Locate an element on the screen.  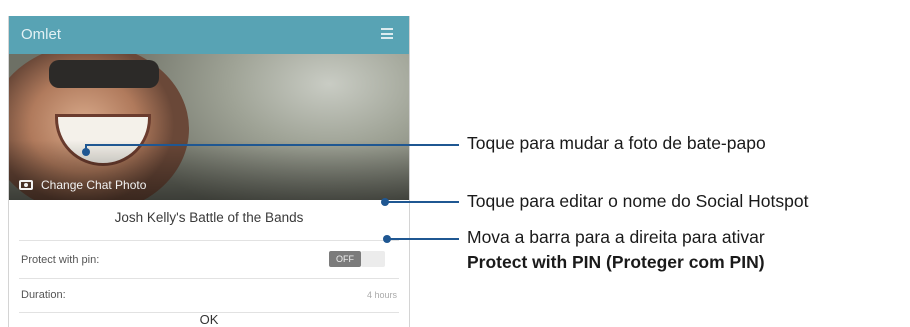
chat-name: Josh Kelly's Battle of the Bands is located at coordinates (209, 217).